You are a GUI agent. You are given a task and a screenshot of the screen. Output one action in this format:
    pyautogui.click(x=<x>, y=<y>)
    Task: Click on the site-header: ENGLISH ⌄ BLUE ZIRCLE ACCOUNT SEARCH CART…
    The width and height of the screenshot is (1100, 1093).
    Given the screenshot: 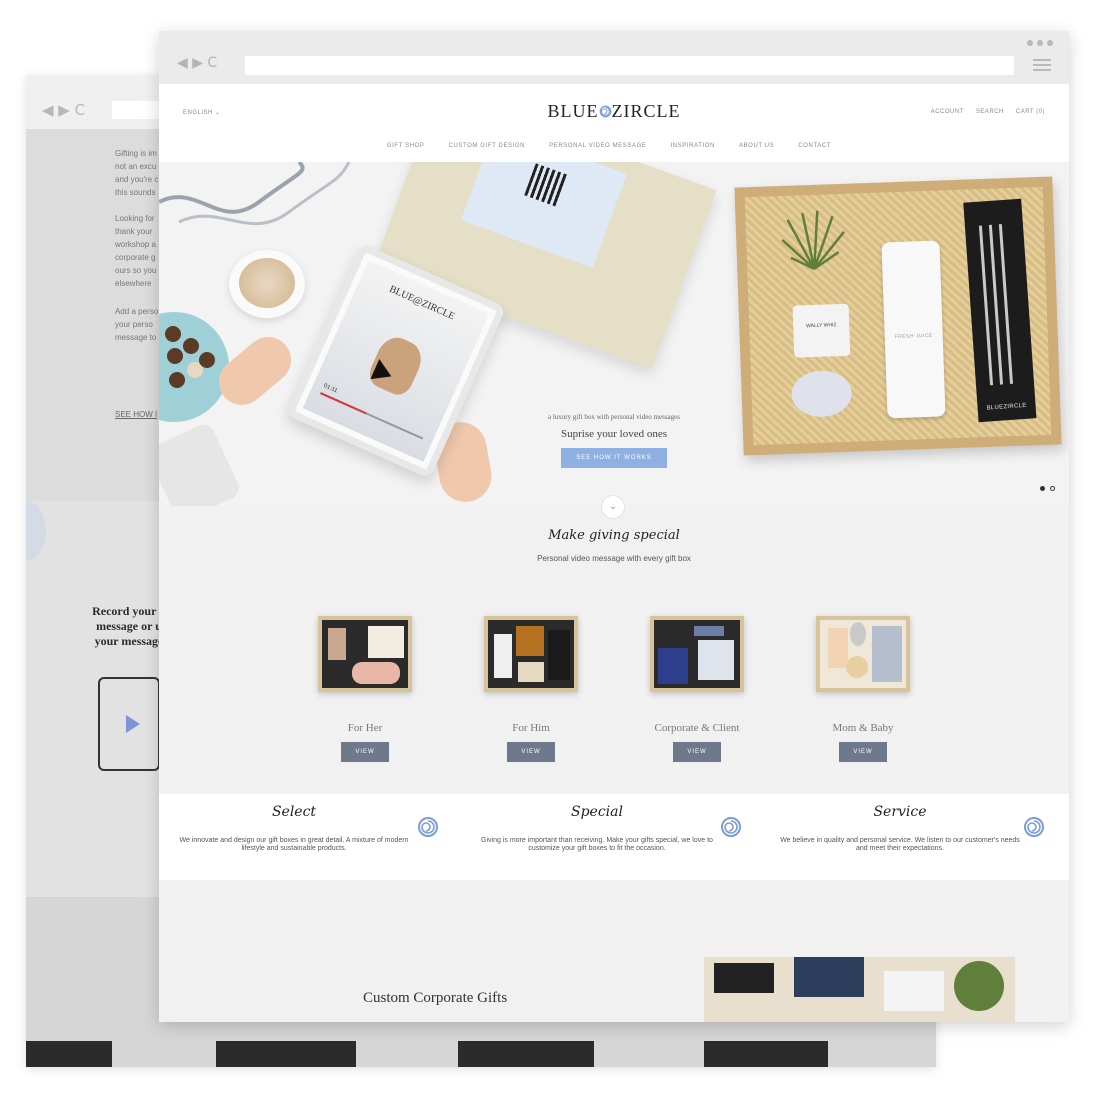 What is the action you would take?
    pyautogui.click(x=614, y=123)
    